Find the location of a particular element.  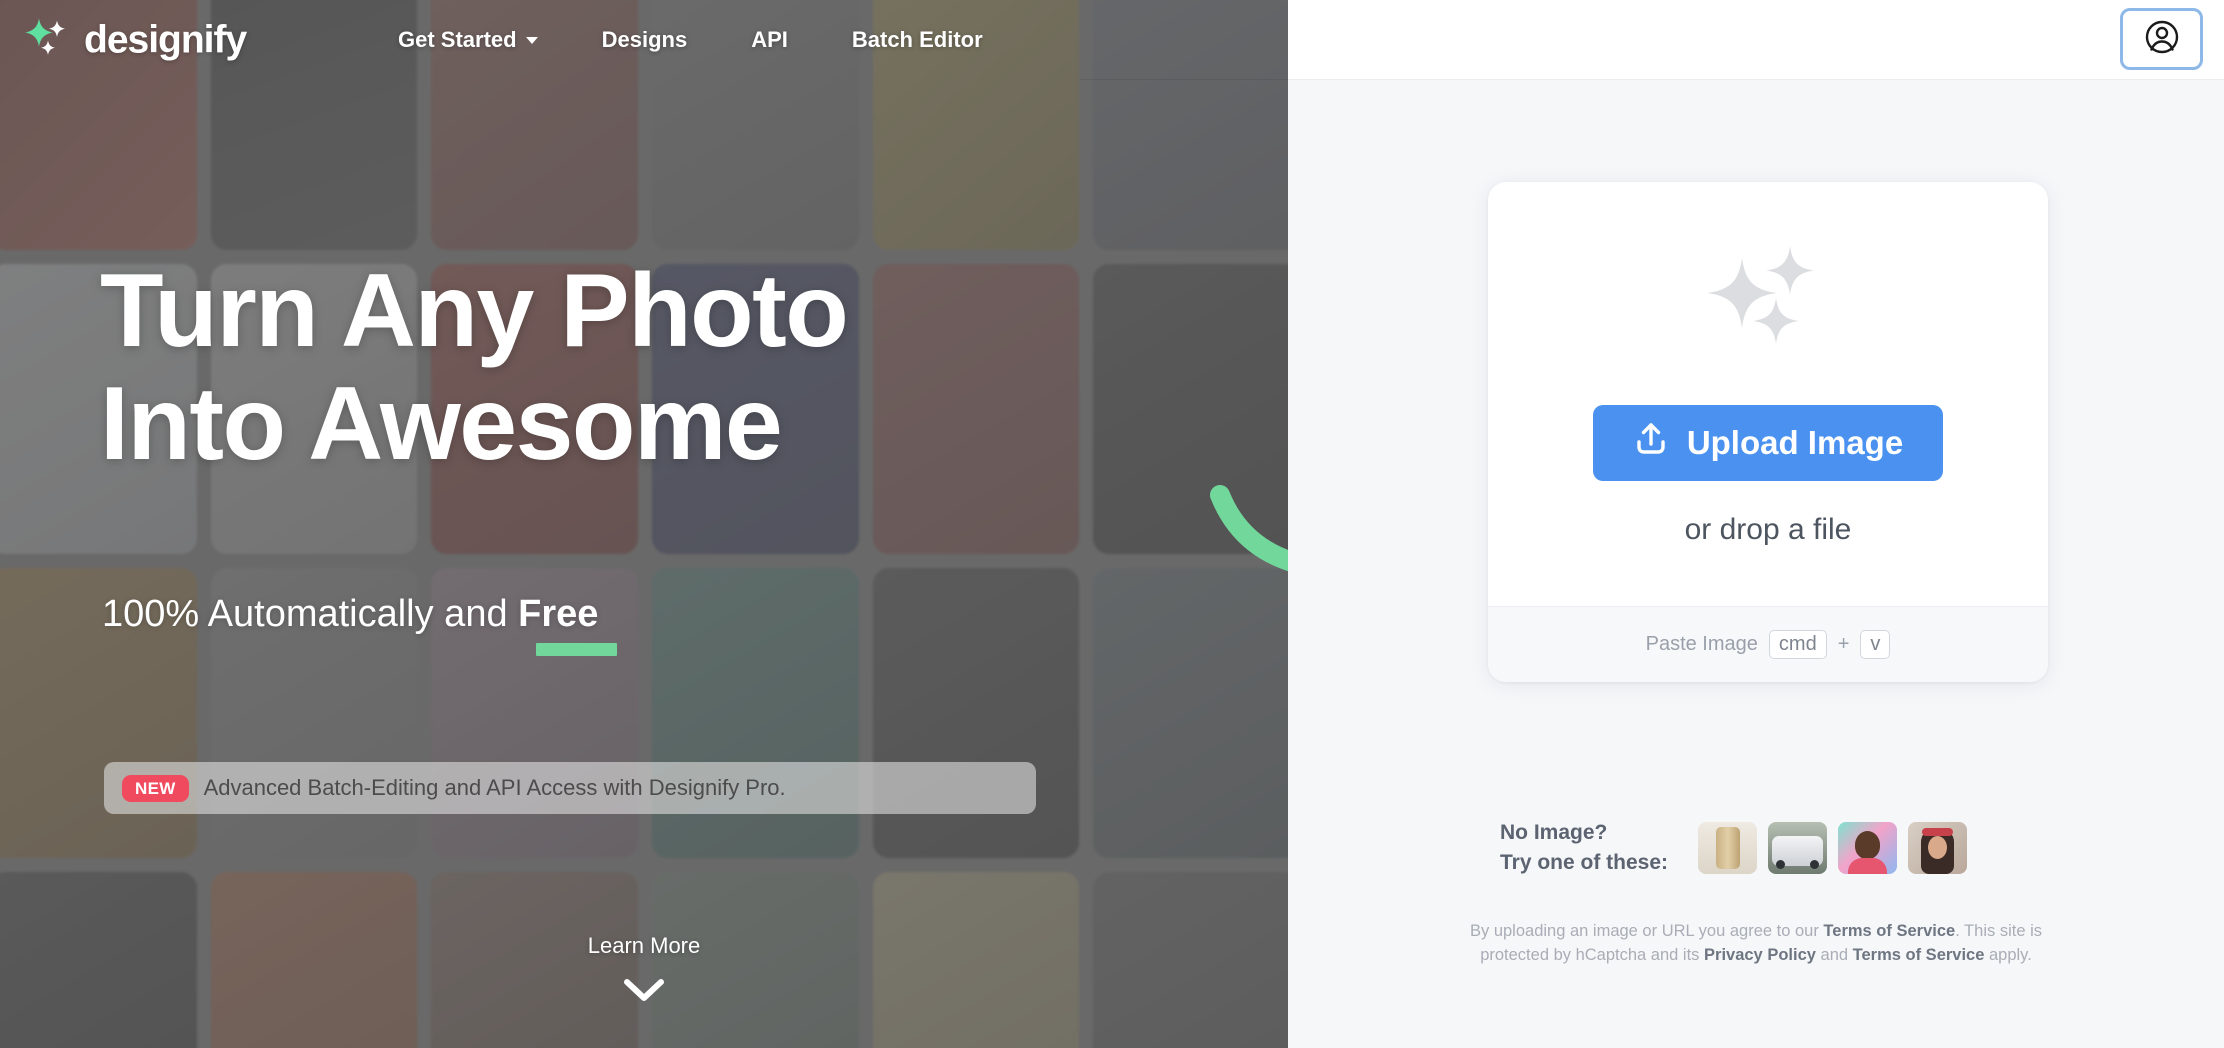

upload-button-label: Upload Image is located at coordinates (1795, 442).